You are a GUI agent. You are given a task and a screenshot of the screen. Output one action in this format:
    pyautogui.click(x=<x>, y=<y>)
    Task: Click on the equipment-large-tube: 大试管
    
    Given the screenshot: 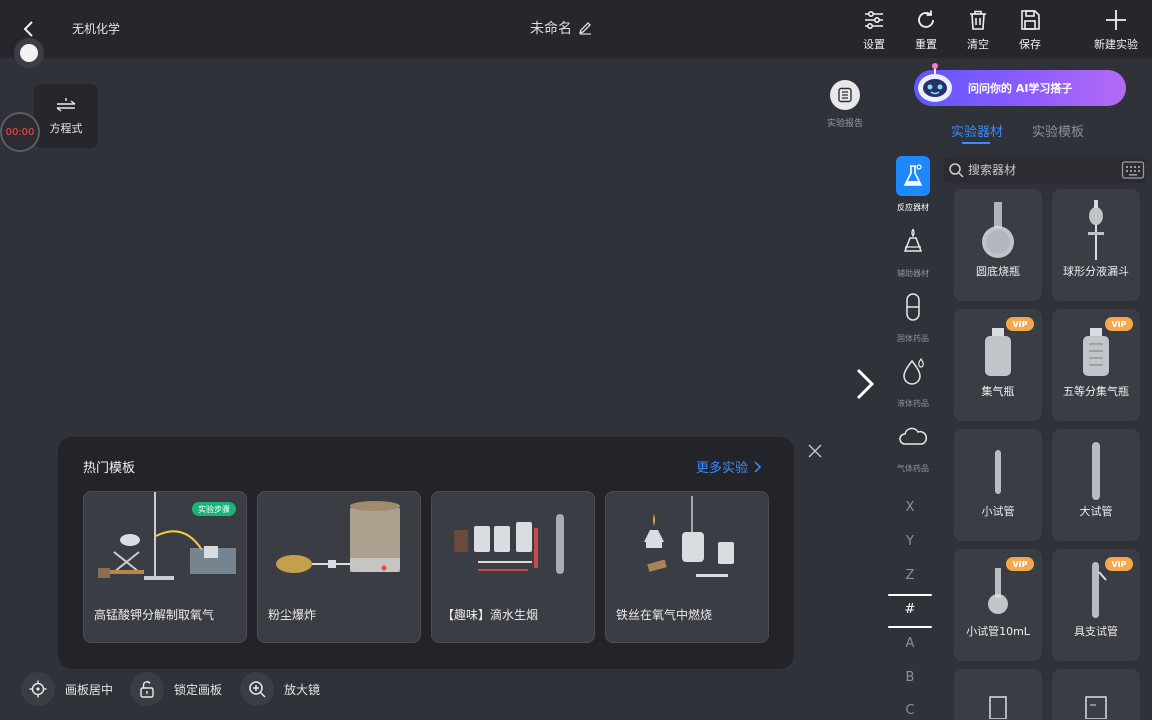 What is the action you would take?
    pyautogui.click(x=1096, y=485)
    